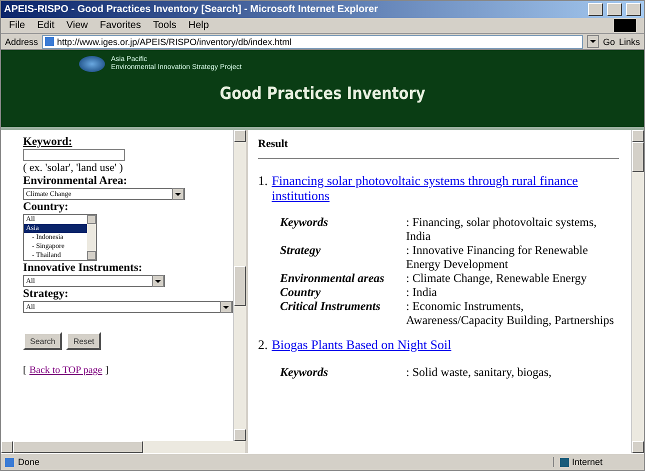 The height and width of the screenshot is (471, 645). I want to click on bracket-text: [, so click(24, 370).